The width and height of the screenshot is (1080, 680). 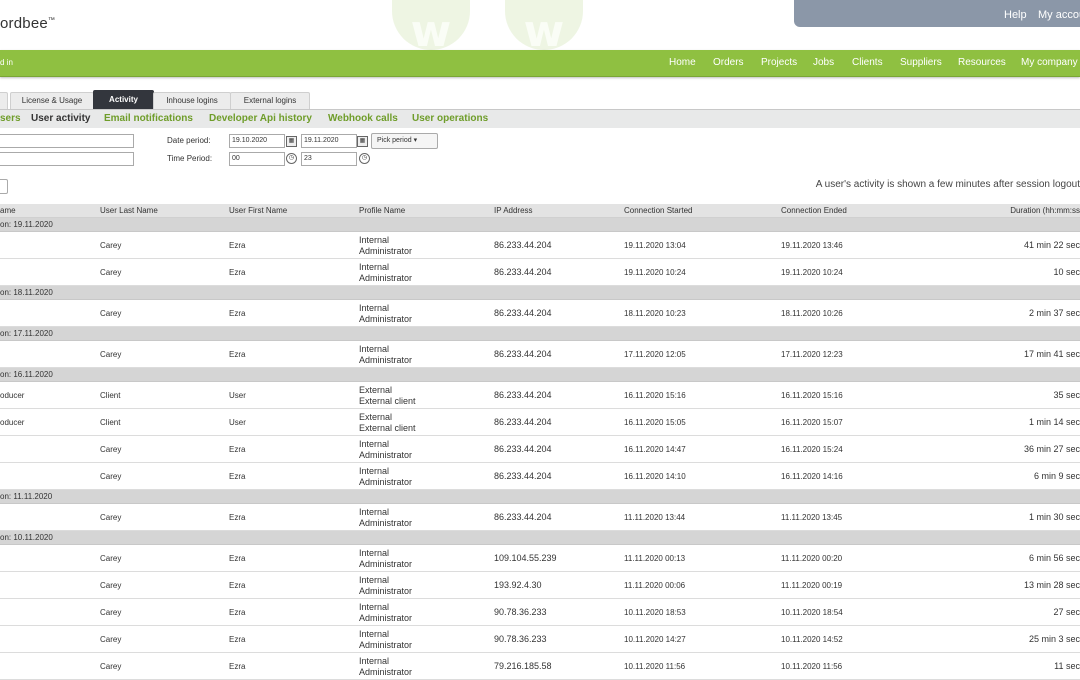 What do you see at coordinates (867, 62) in the screenshot?
I see `nav-clients: Clients` at bounding box center [867, 62].